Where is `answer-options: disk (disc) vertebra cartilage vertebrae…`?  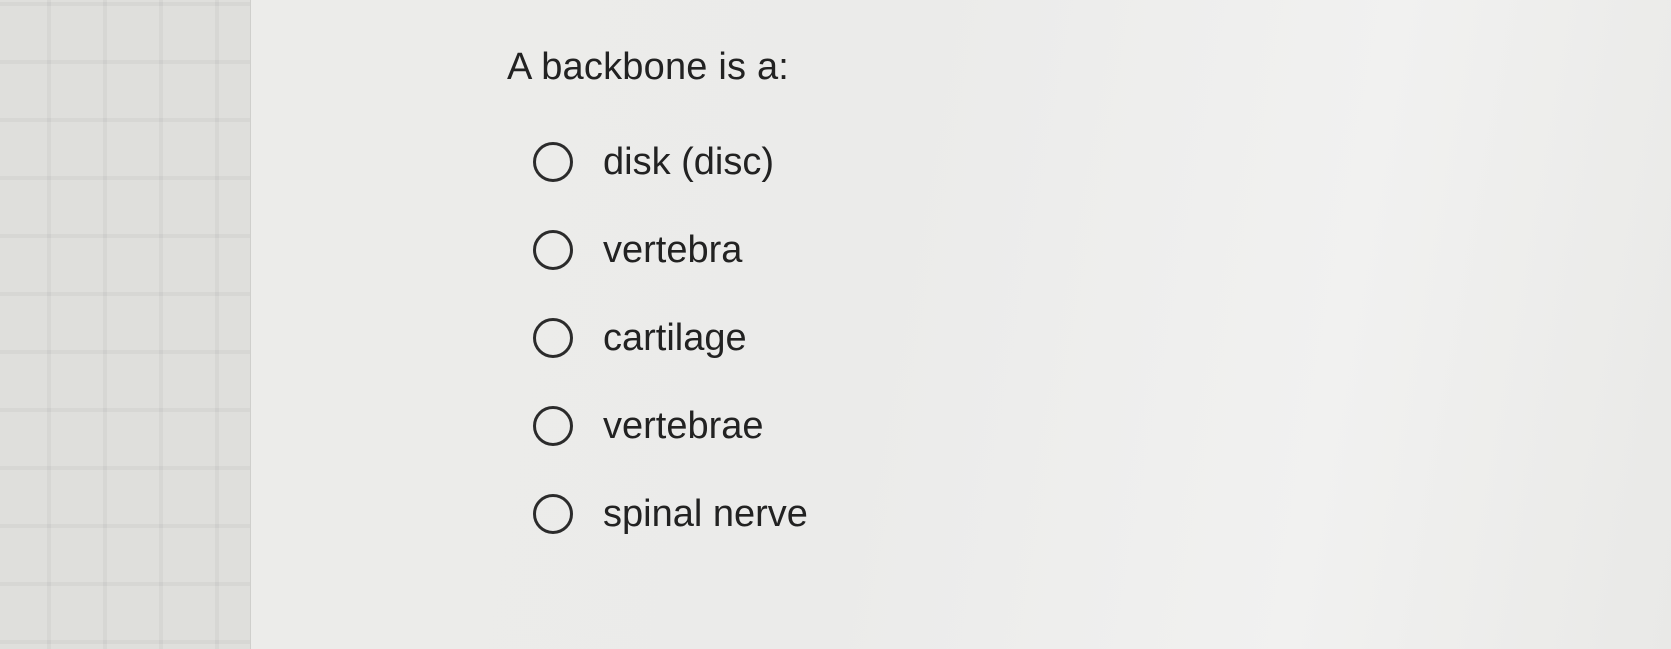
answer-options: disk (disc) vertebra cartilage vertebrae… is located at coordinates (670, 338).